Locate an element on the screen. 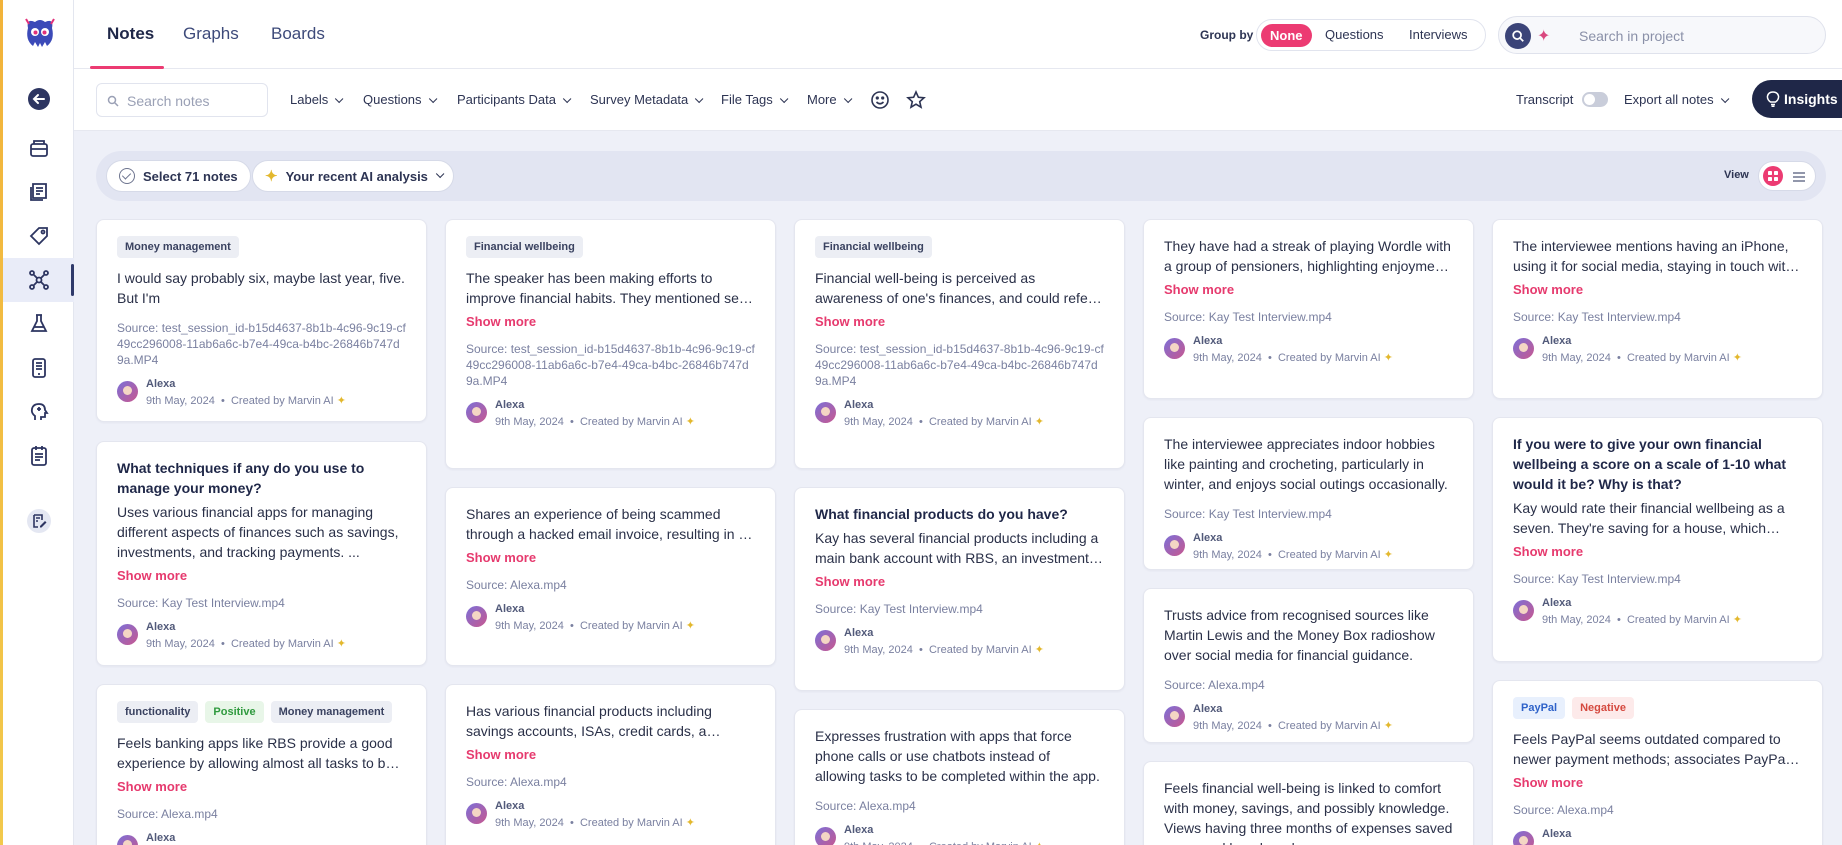 Image resolution: width=1842 pixels, height=845 pixels. mobile-device-icon is located at coordinates (38, 368).